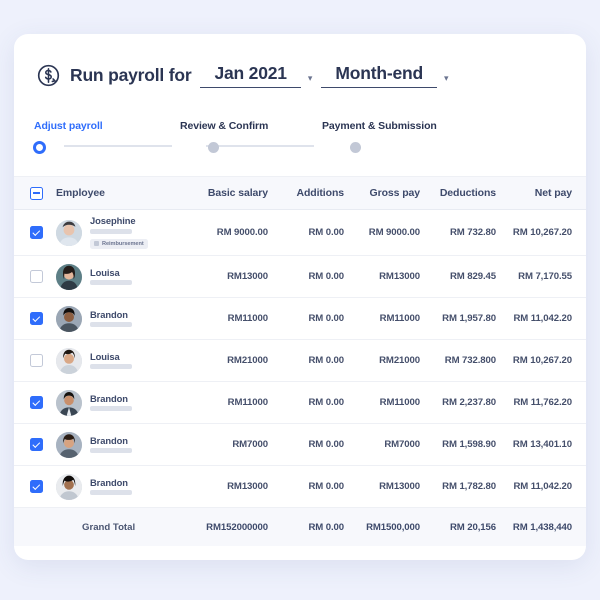  Describe the element at coordinates (469, 444) in the screenshot. I see `cell-deductions: RM 1,598.90` at that location.